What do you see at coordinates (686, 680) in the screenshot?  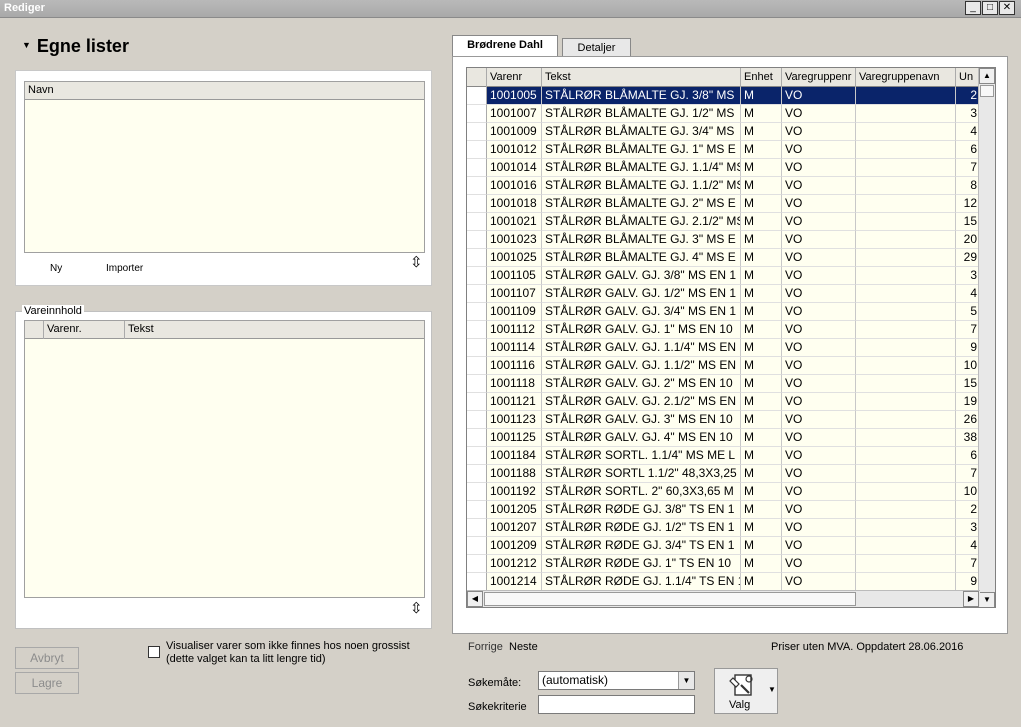 I see `dropdown-arrow-icon: ▼` at bounding box center [686, 680].